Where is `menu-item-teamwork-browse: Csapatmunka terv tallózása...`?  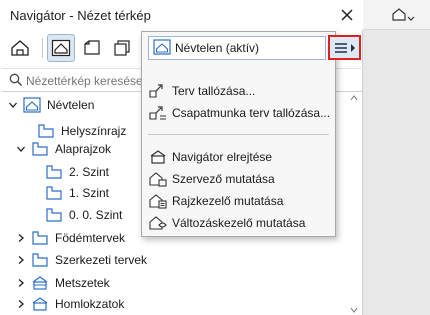
menu-item-teamwork-browse: Csapatmunka terv tallózása... is located at coordinates (238, 113).